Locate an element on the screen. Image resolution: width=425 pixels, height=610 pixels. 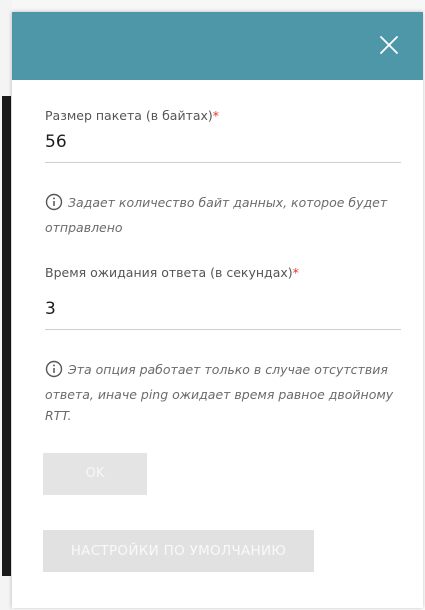
packet-size-input: 56 is located at coordinates (56, 142).